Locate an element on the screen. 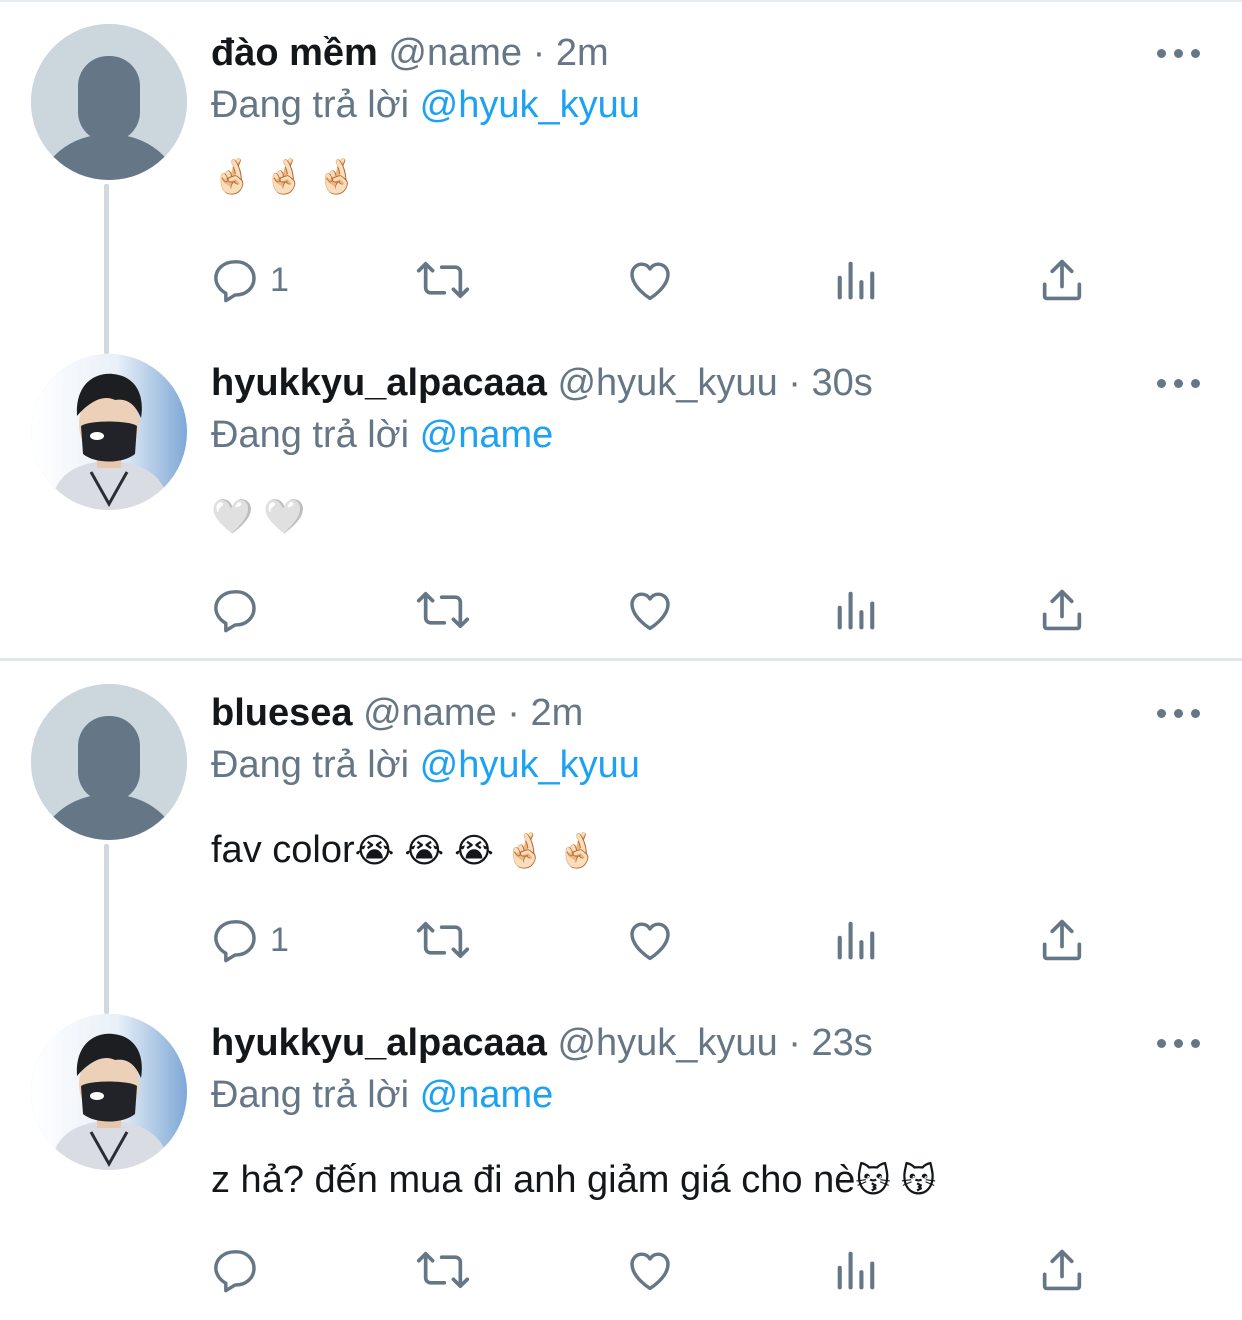  display-name: đào mềm is located at coordinates (294, 53).